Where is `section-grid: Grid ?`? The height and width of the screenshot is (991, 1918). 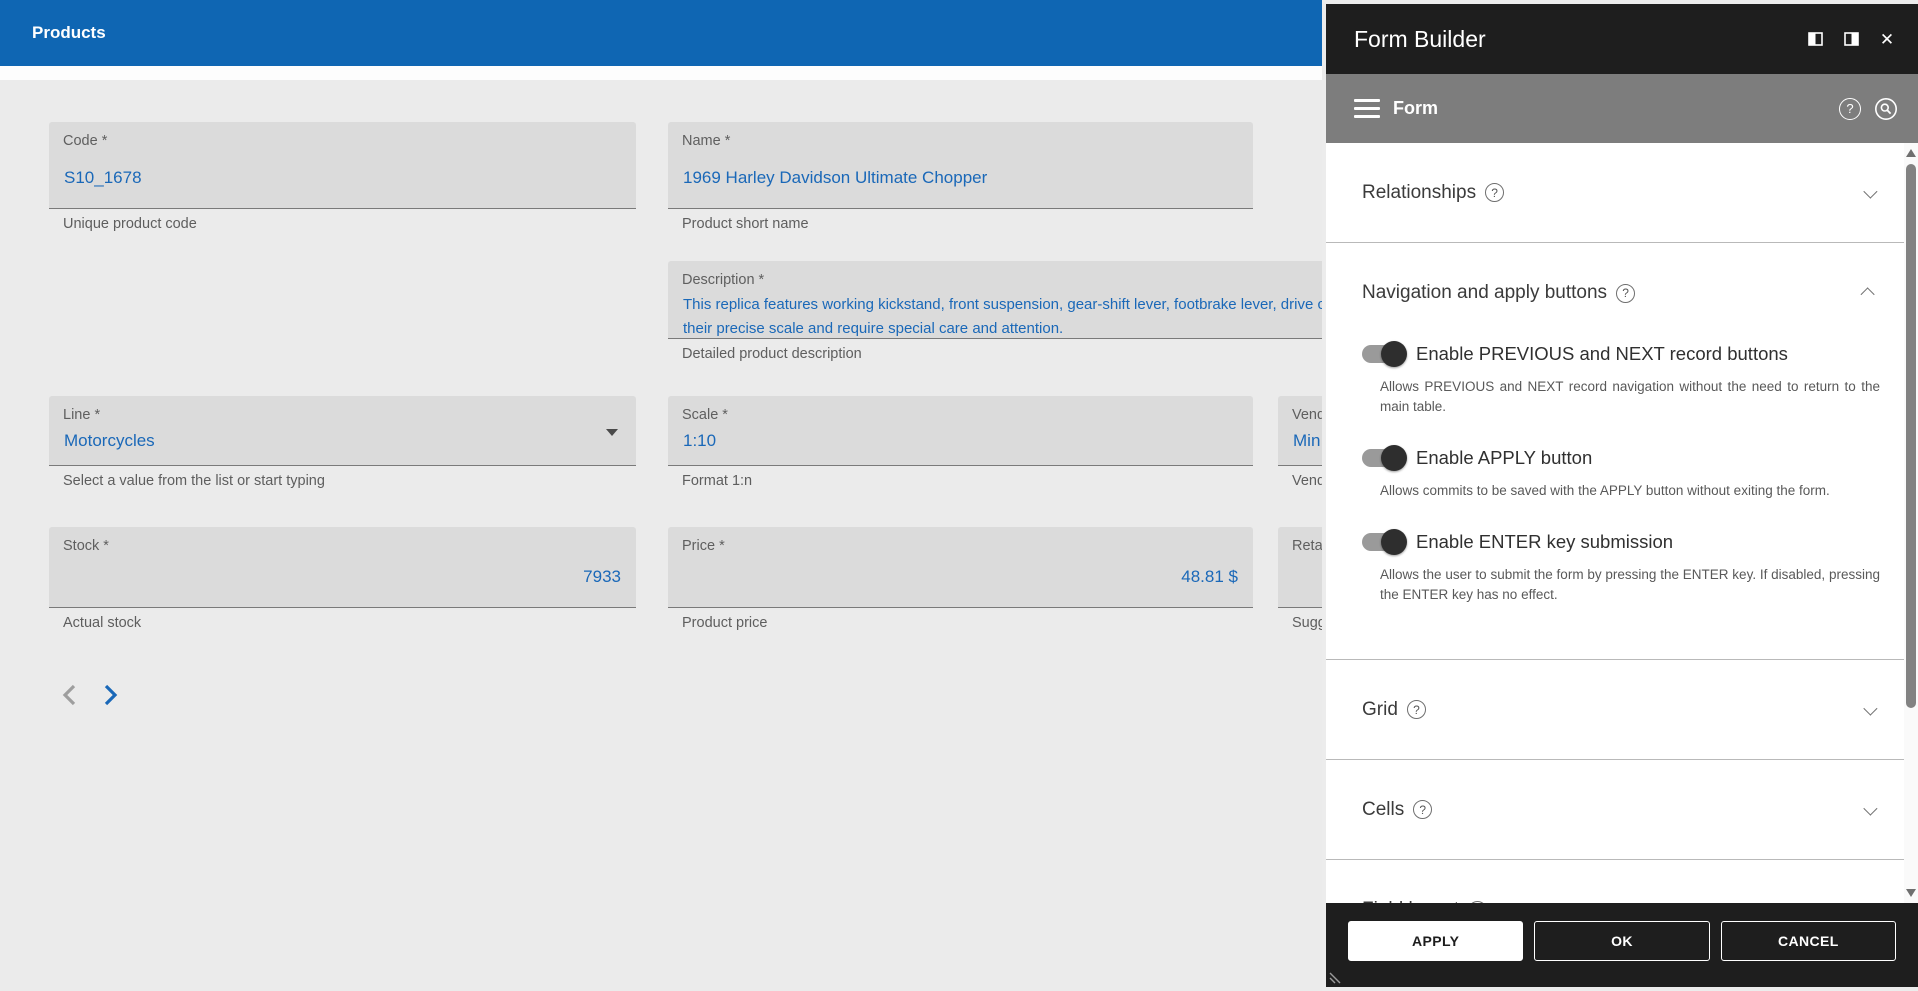
section-grid: Grid ? is located at coordinates (1615, 710).